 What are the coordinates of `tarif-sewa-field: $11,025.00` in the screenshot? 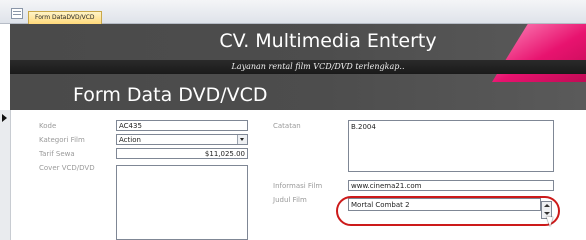 It's located at (182, 153).